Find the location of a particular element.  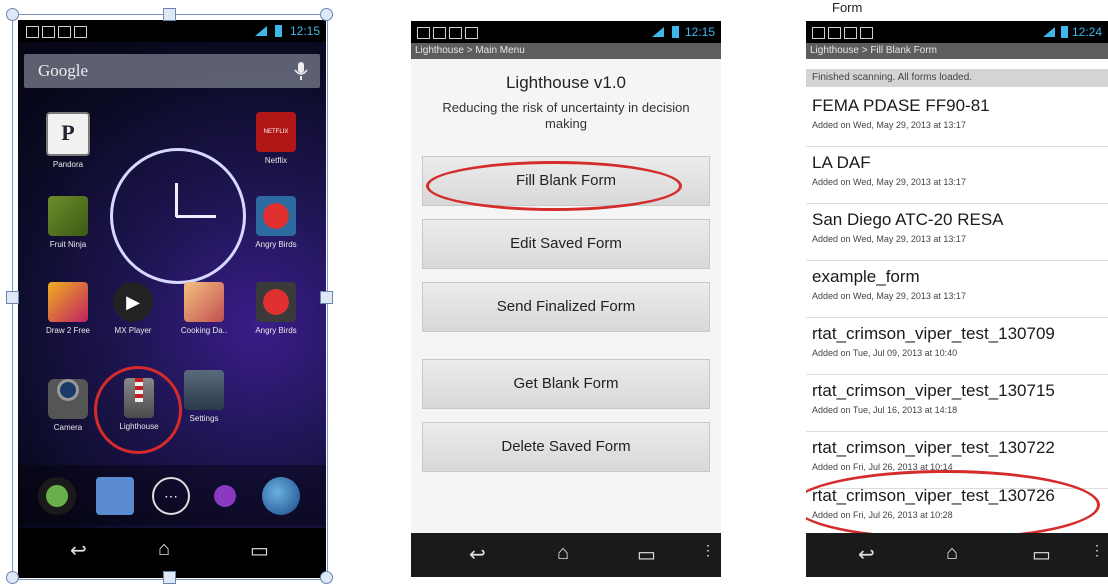

form-date: Added on Tue, Jul 16, 2013 at 14:18 is located at coordinates (885, 410).